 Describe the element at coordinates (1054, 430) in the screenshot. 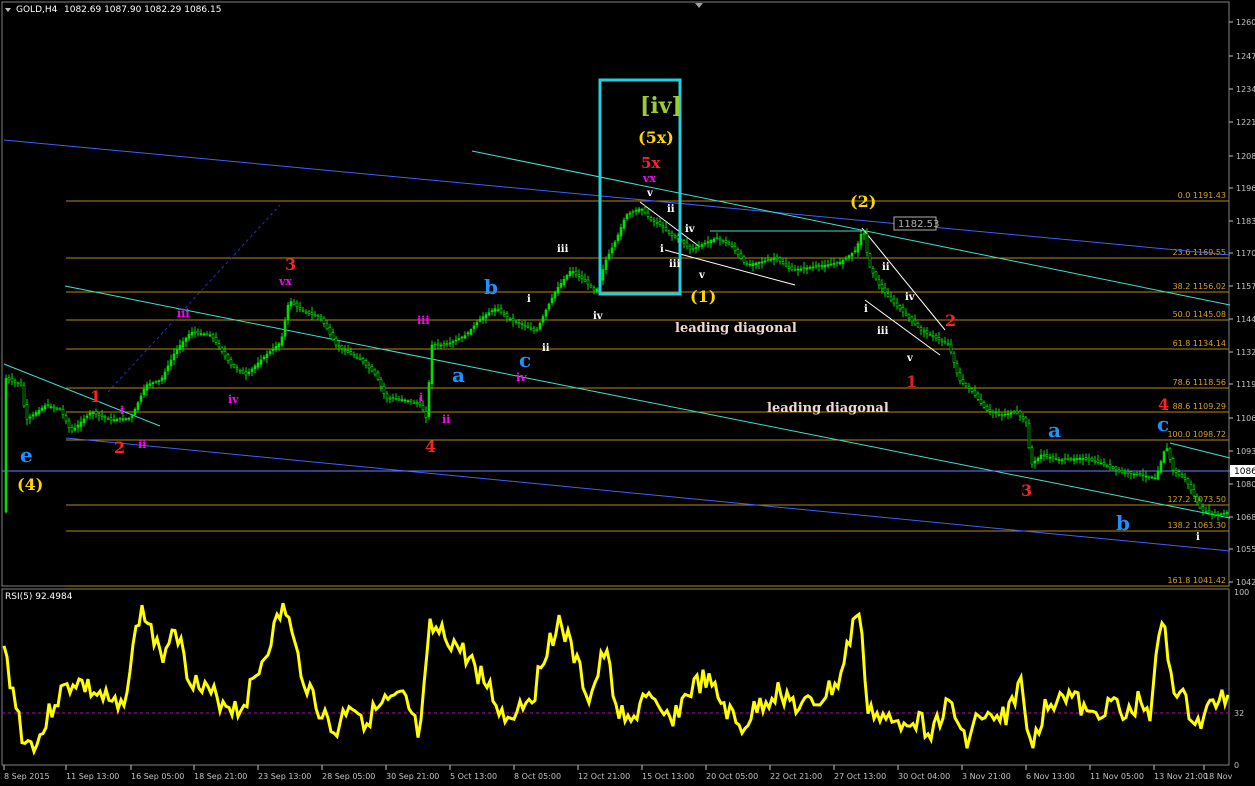

I see `wave-a-right: a` at that location.